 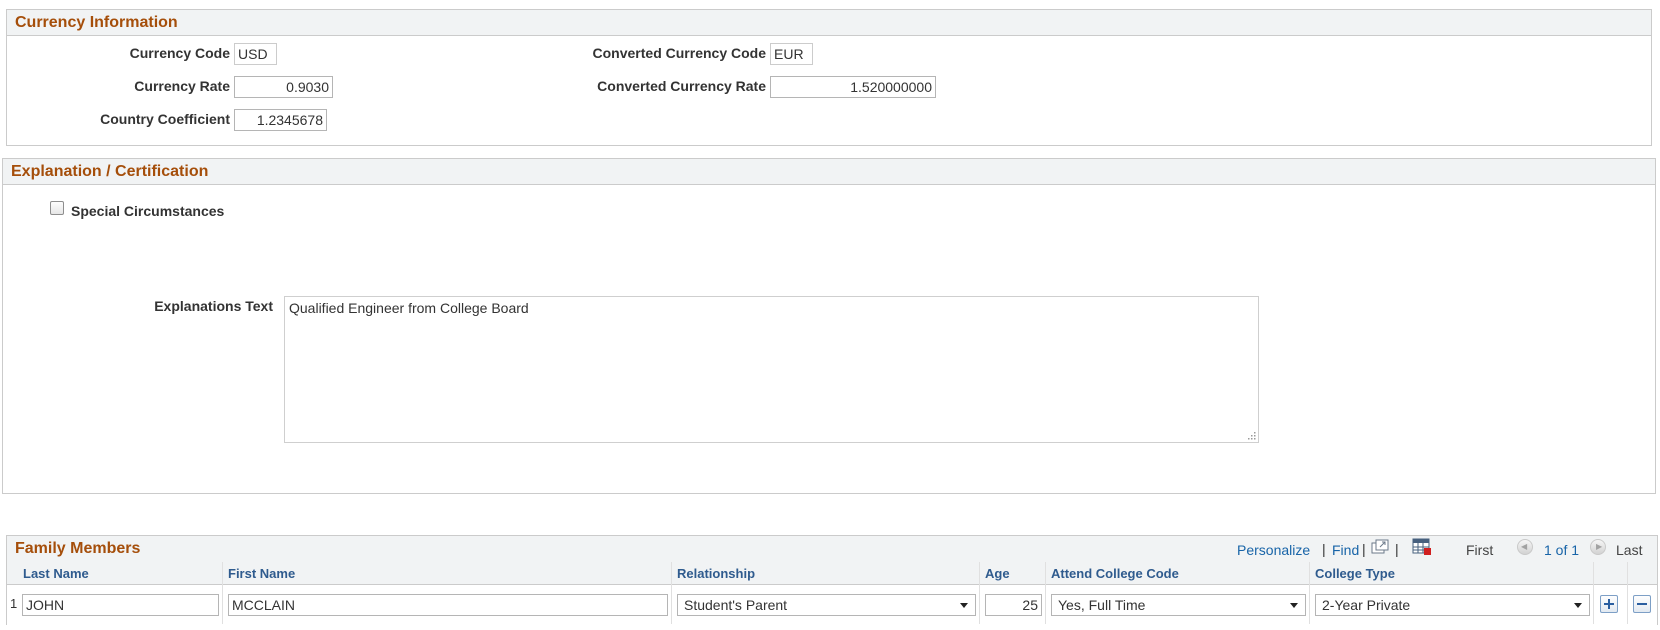 What do you see at coordinates (165, 119) in the screenshot?
I see `country-coefficient-label: Country Coefficient` at bounding box center [165, 119].